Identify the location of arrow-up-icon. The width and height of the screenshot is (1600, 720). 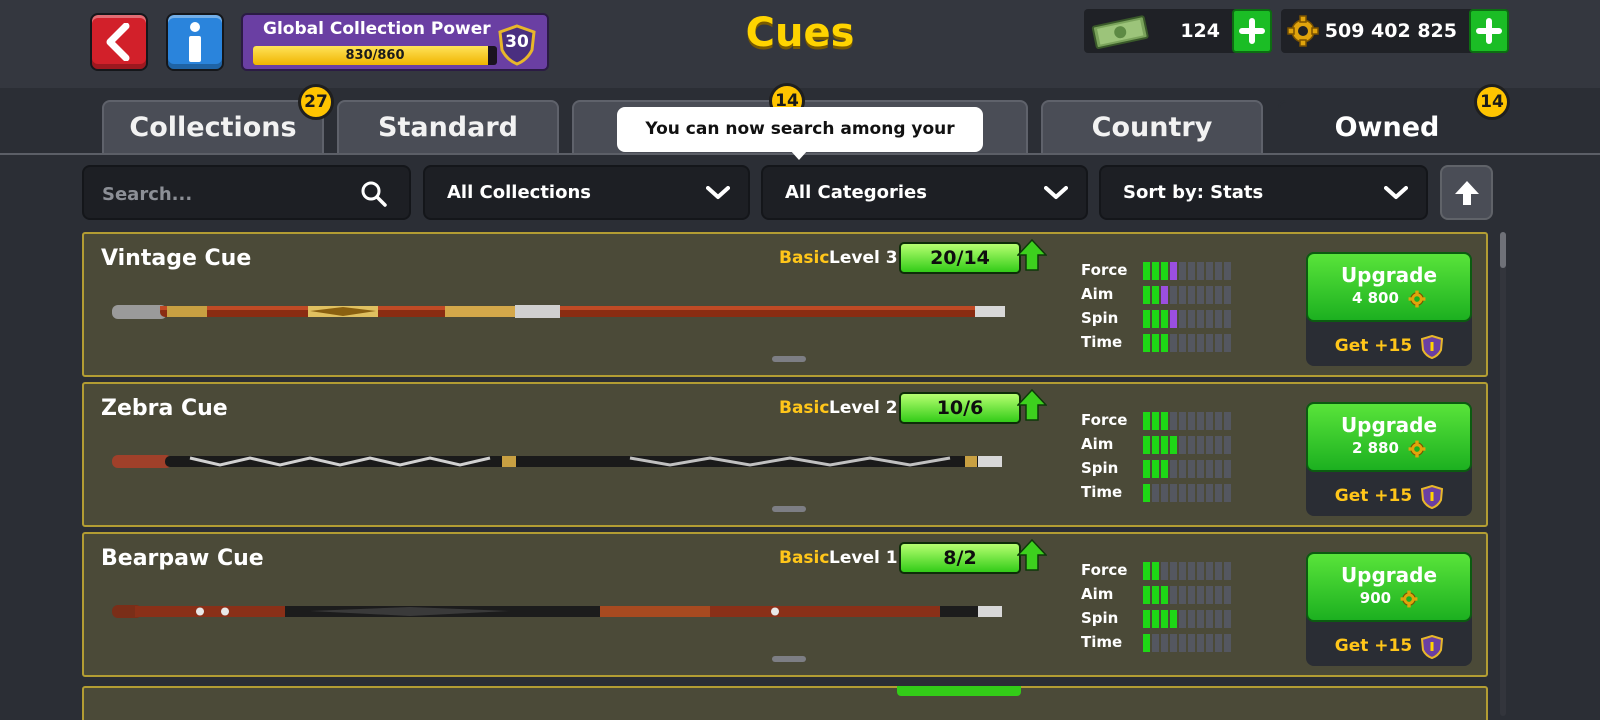
(1466, 192).